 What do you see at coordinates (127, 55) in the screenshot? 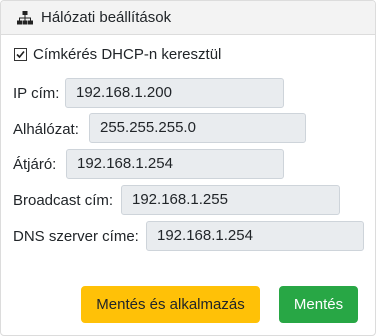
I see `dhcp-checkbox-label: Címkérés DHCP-n keresztül` at bounding box center [127, 55].